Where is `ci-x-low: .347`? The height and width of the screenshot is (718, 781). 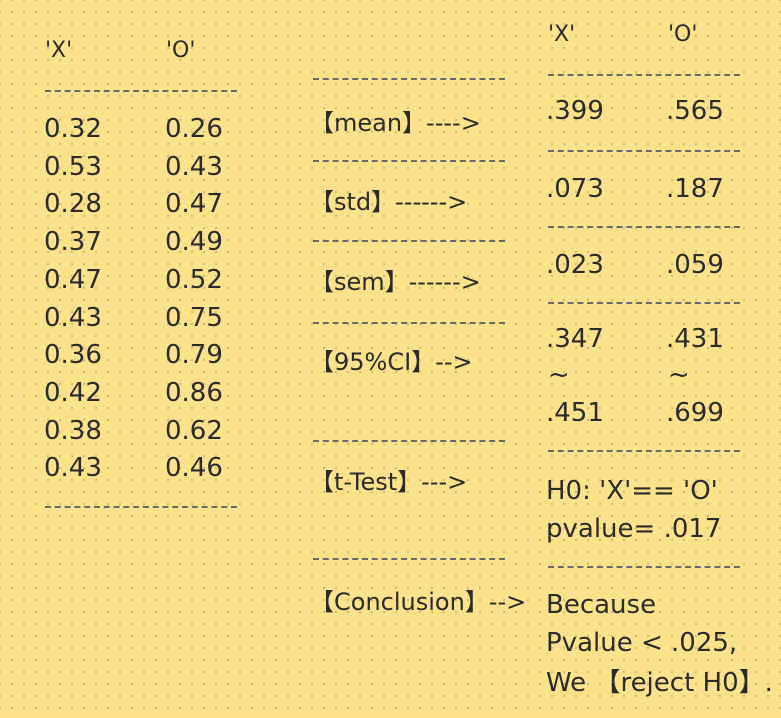 ci-x-low: .347 is located at coordinates (575, 339).